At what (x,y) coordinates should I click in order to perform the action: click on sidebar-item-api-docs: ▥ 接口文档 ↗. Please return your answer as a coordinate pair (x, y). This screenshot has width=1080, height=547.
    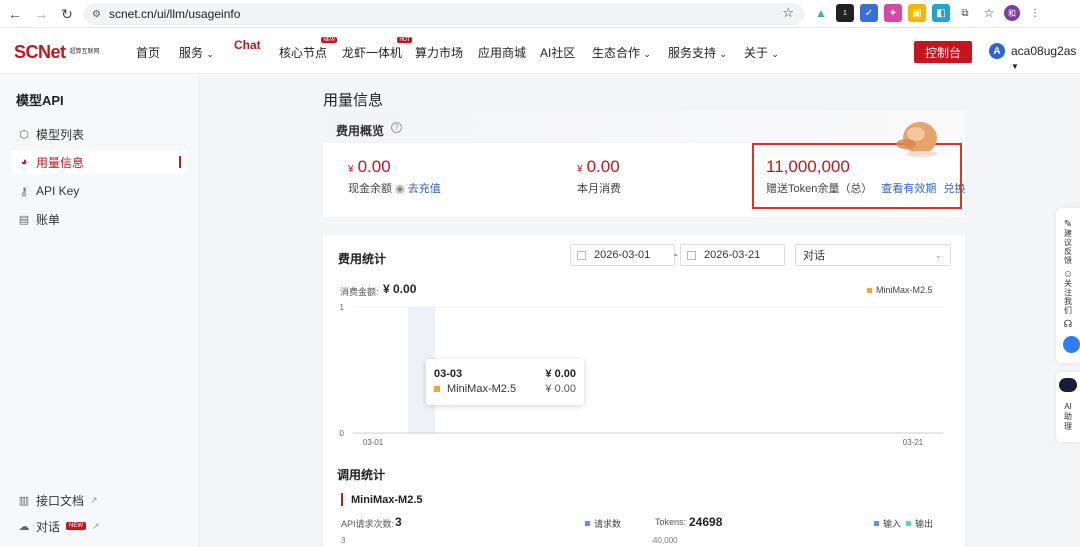
    Looking at the image, I should click on (99, 500).